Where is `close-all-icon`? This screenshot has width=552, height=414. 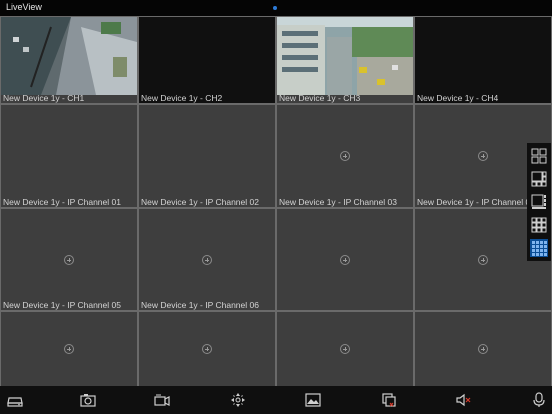
close-all-icon is located at coordinates (389, 400).